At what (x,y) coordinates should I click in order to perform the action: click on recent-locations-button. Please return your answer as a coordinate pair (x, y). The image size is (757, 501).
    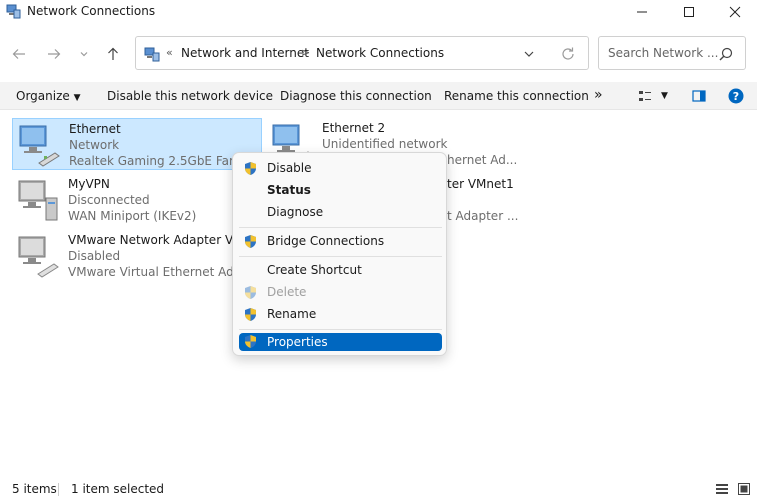
    Looking at the image, I should click on (84, 54).